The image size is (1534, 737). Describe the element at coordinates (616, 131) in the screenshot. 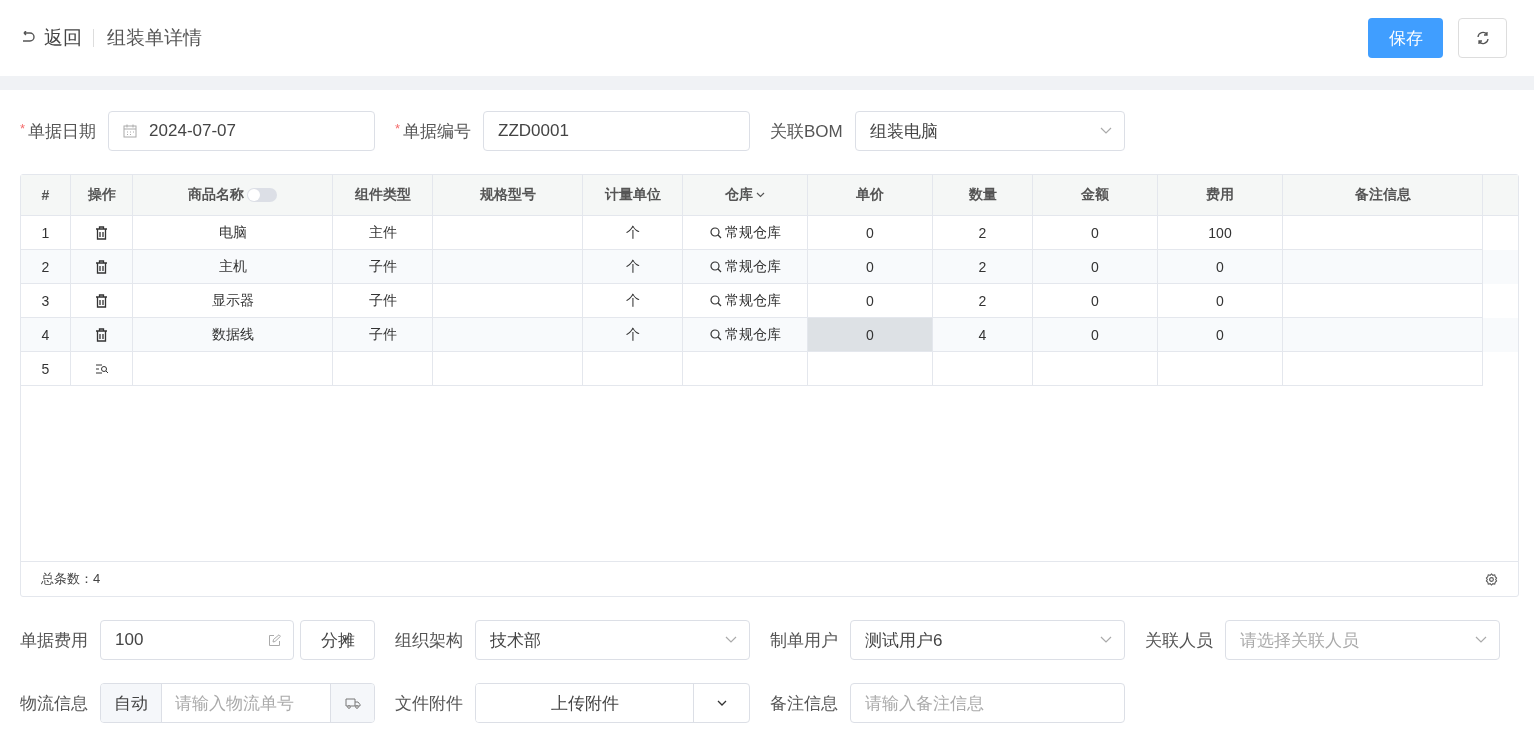

I see `input-field: ZZD0001` at that location.